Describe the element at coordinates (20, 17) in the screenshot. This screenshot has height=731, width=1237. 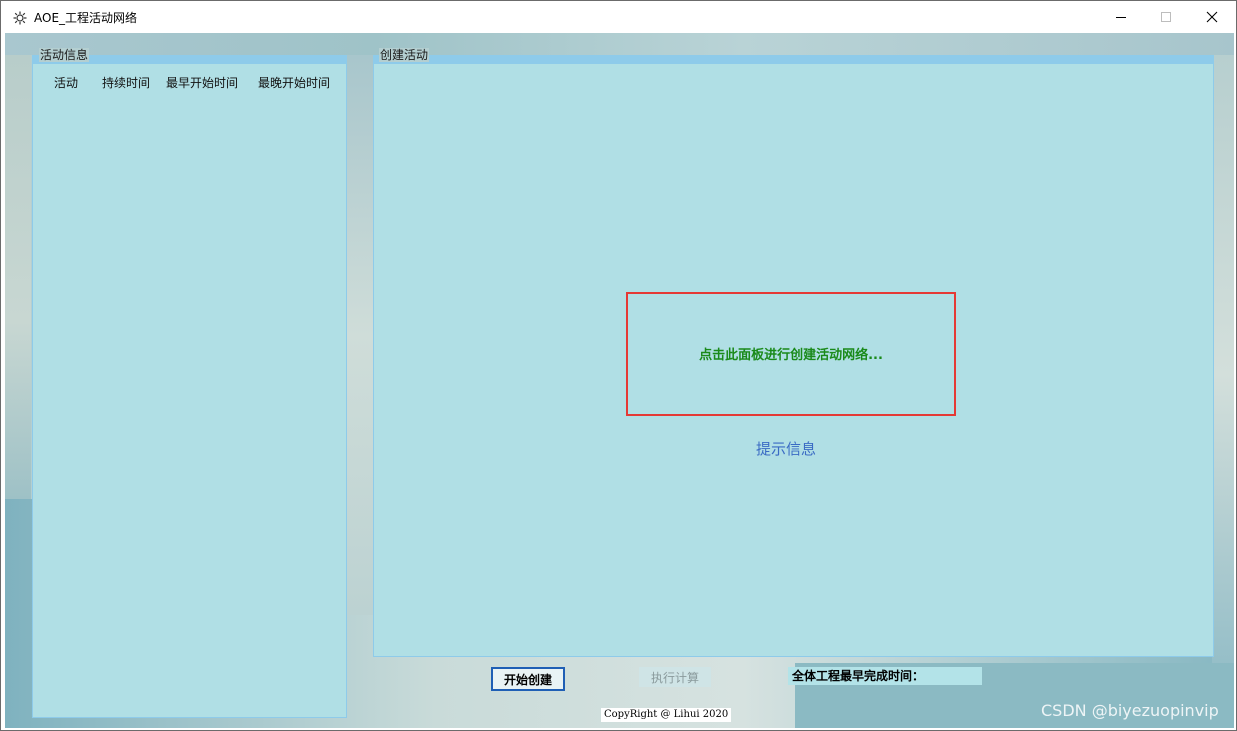
I see `gear-icon` at that location.